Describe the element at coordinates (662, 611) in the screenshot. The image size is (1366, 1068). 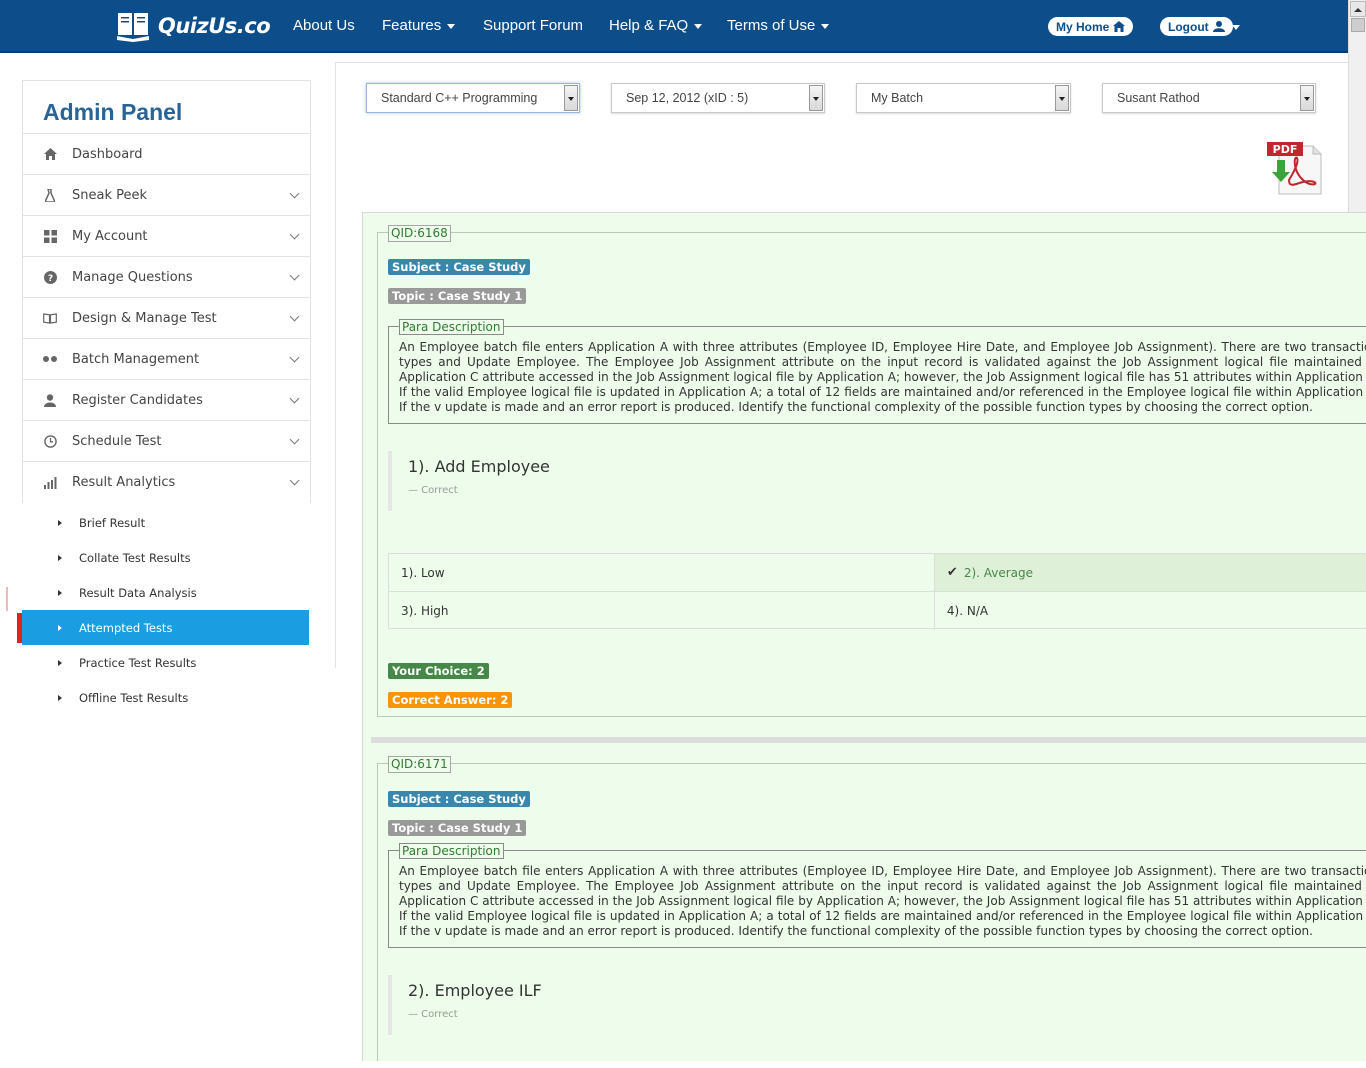
I see `option-3: 3). High` at that location.